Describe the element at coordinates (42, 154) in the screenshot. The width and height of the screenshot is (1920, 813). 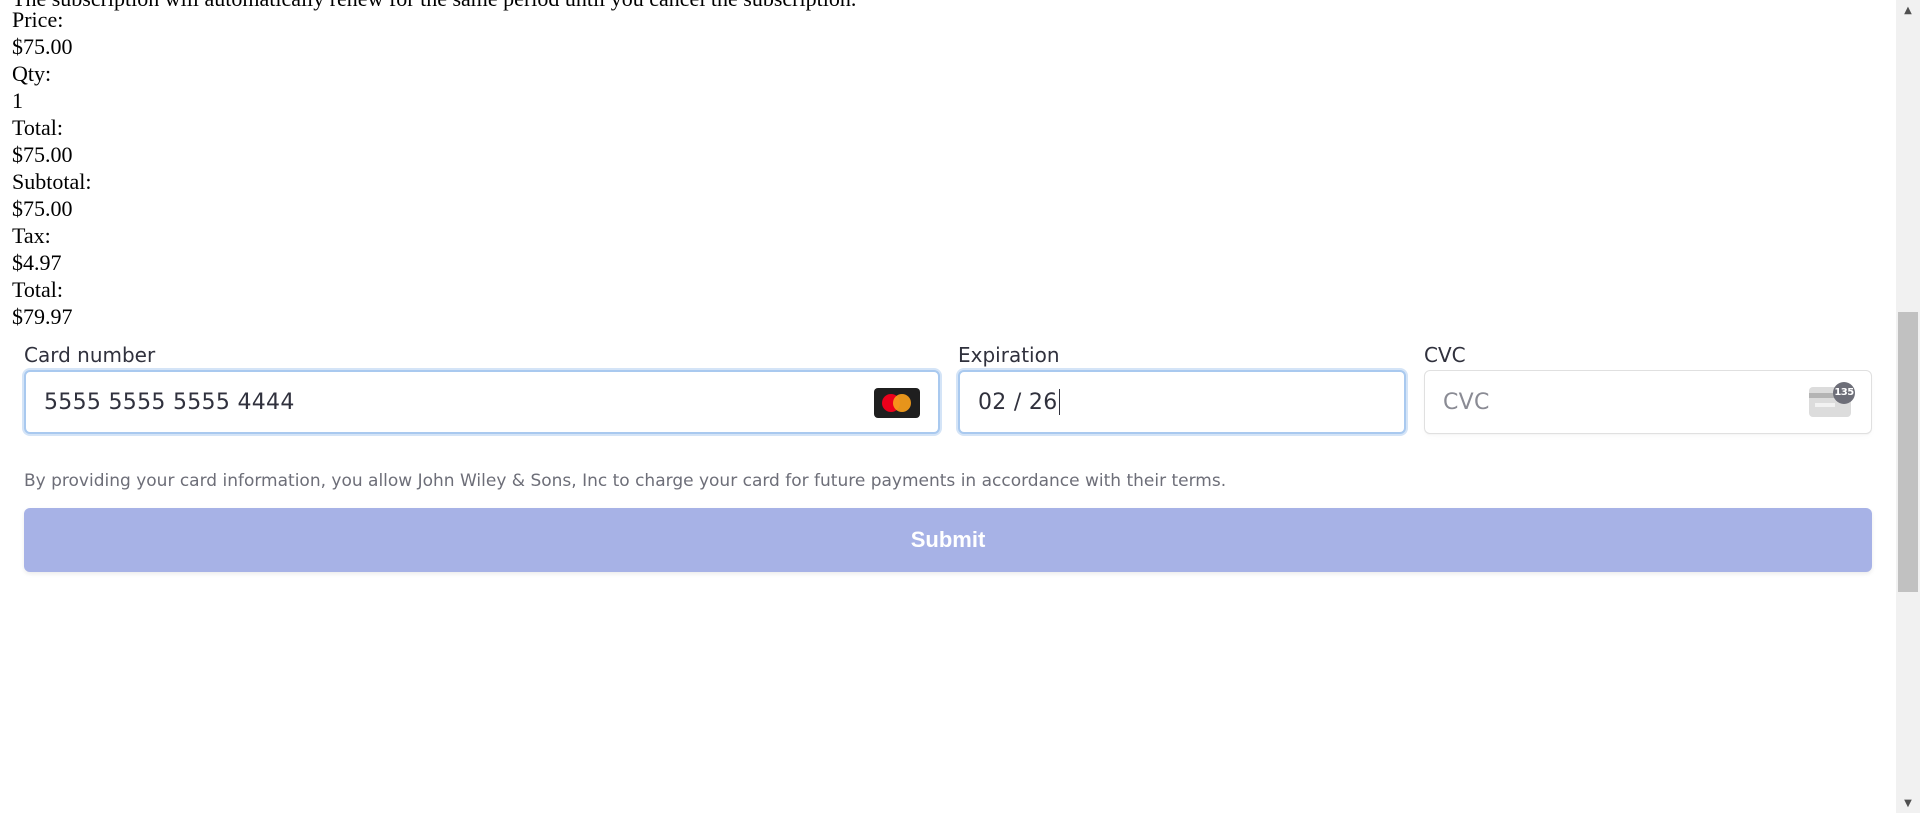
I see `line-total-value: $75.00` at that location.